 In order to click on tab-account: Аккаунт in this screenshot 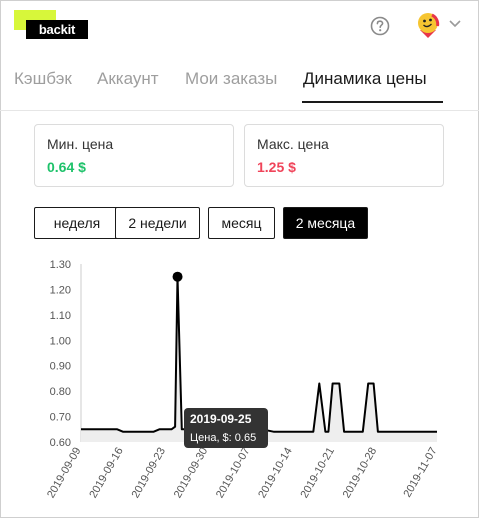, I will do `click(128, 84)`.